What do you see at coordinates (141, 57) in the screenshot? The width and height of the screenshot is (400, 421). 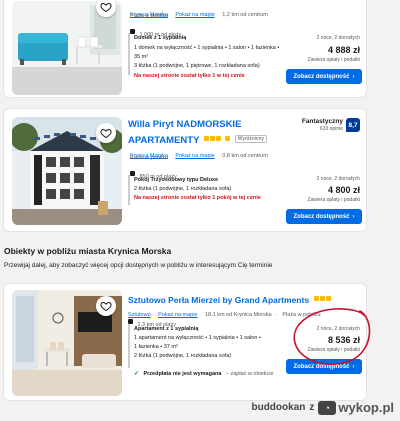 I see `room-line: 35 m²` at bounding box center [141, 57].